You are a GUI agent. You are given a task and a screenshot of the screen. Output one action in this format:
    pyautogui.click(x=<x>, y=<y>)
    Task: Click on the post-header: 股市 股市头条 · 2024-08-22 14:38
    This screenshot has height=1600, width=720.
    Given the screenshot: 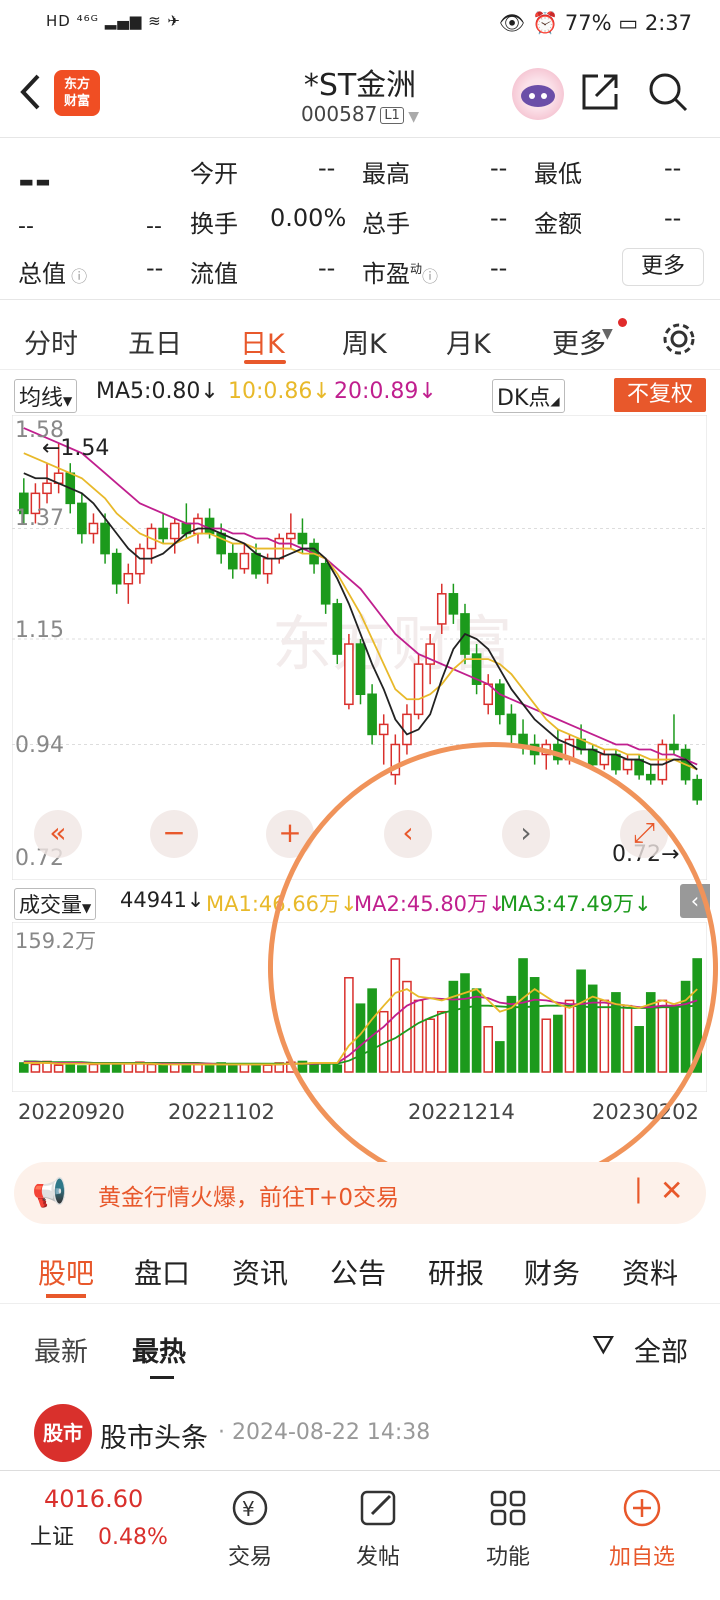 What is the action you would take?
    pyautogui.click(x=360, y=1435)
    